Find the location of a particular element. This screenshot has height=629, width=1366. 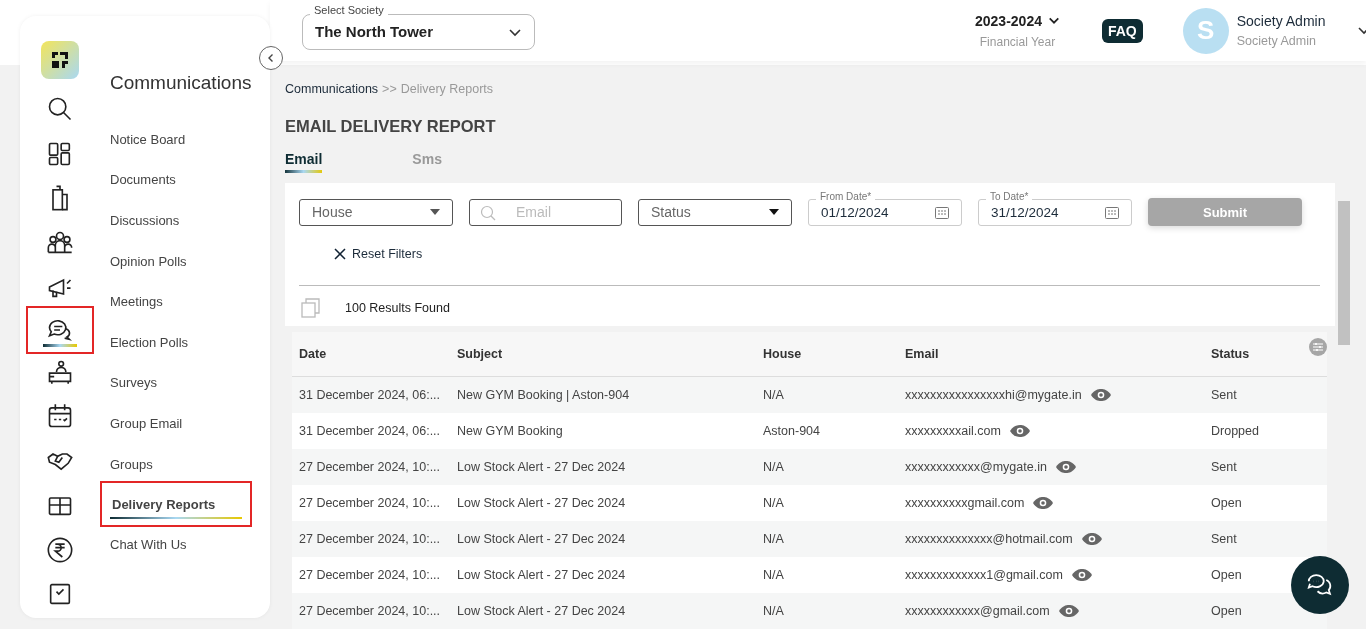

menu-item: Group Email is located at coordinates (165, 423).